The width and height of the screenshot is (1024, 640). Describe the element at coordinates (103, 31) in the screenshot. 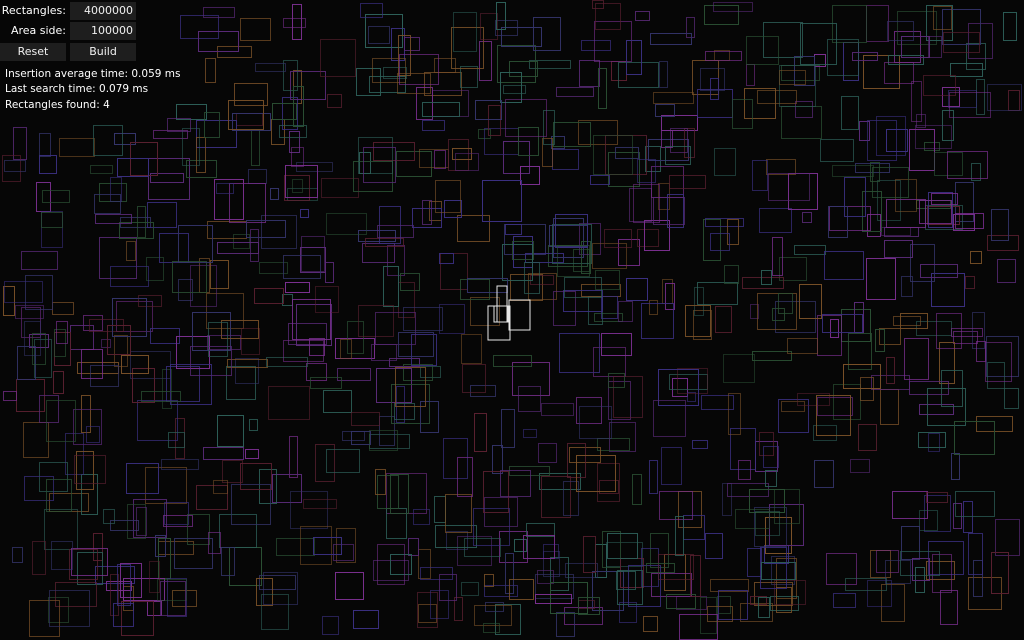

I see `area-side-input` at that location.